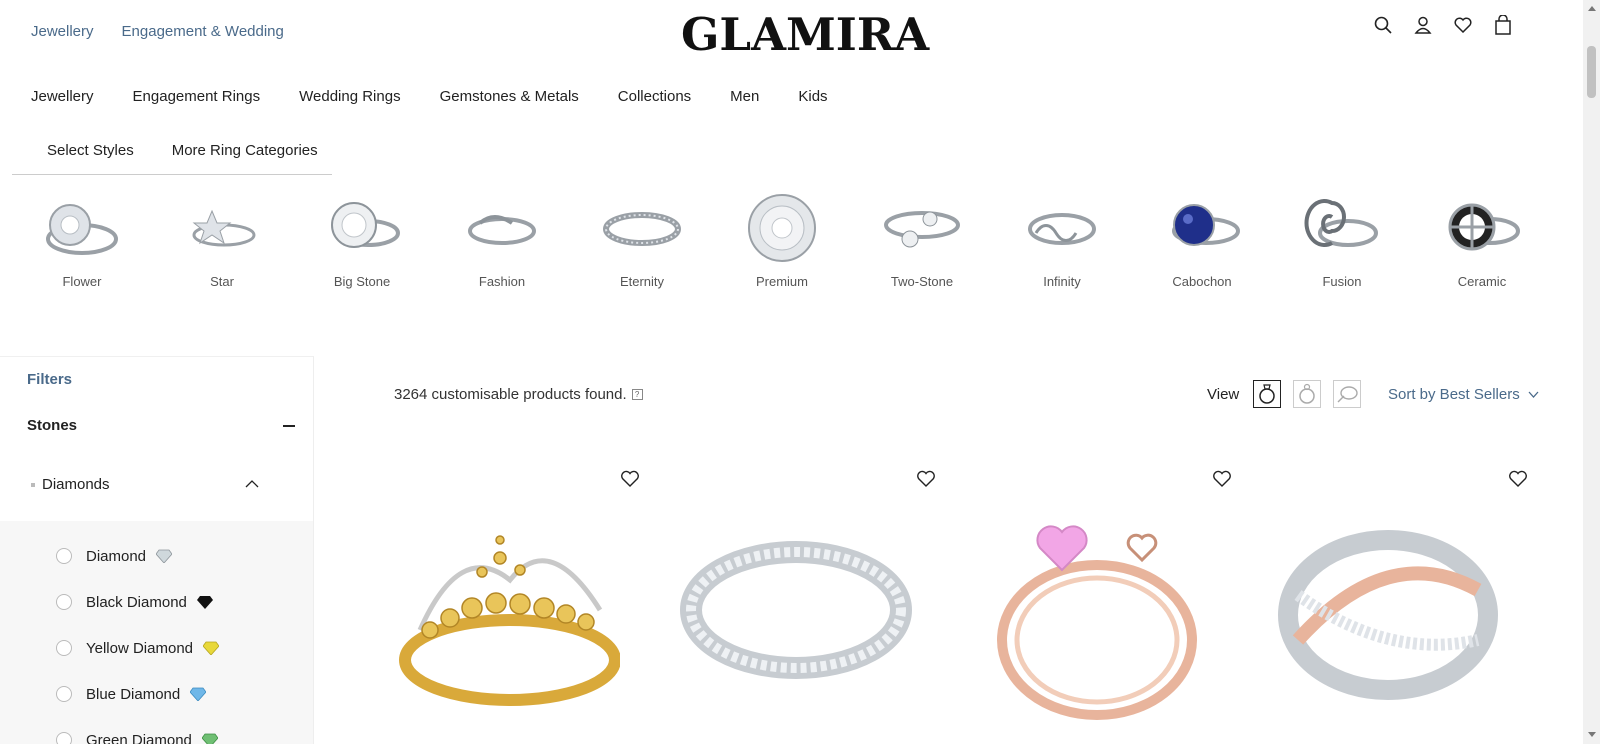 This screenshot has width=1600, height=744. I want to click on yellow-diamond-gem-icon, so click(211, 648).